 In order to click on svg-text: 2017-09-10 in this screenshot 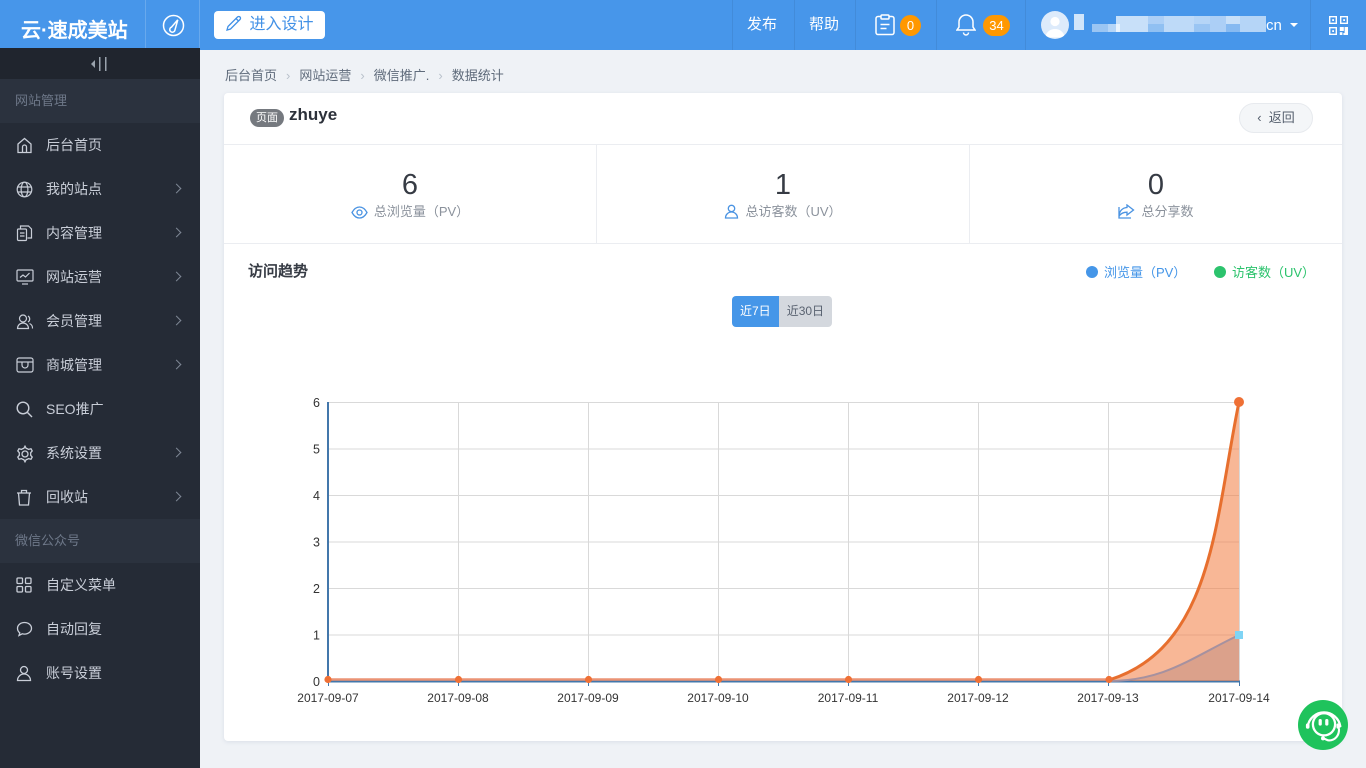, I will do `click(718, 698)`.